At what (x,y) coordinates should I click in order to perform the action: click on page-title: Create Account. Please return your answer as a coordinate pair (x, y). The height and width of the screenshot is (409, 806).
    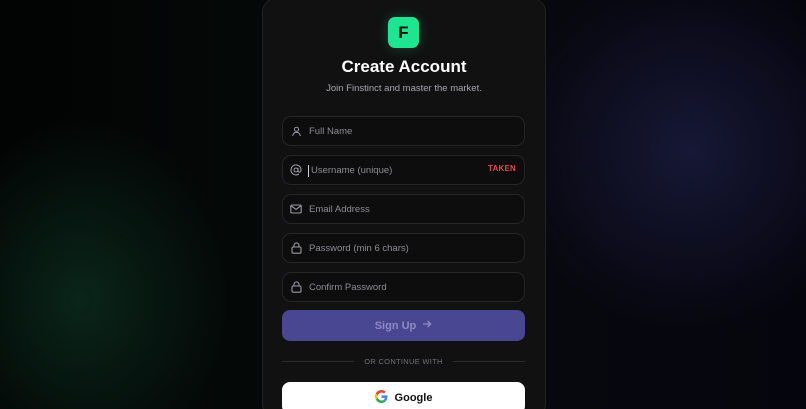
    Looking at the image, I should click on (404, 66).